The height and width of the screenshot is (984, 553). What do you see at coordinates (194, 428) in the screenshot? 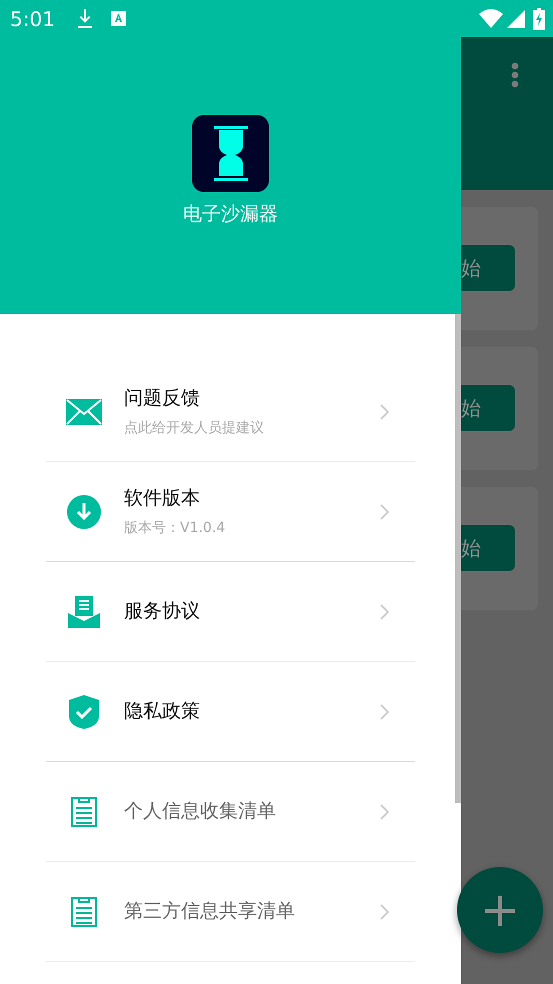
I see `menu-item-subtitle: 点此给开发人员提建议` at bounding box center [194, 428].